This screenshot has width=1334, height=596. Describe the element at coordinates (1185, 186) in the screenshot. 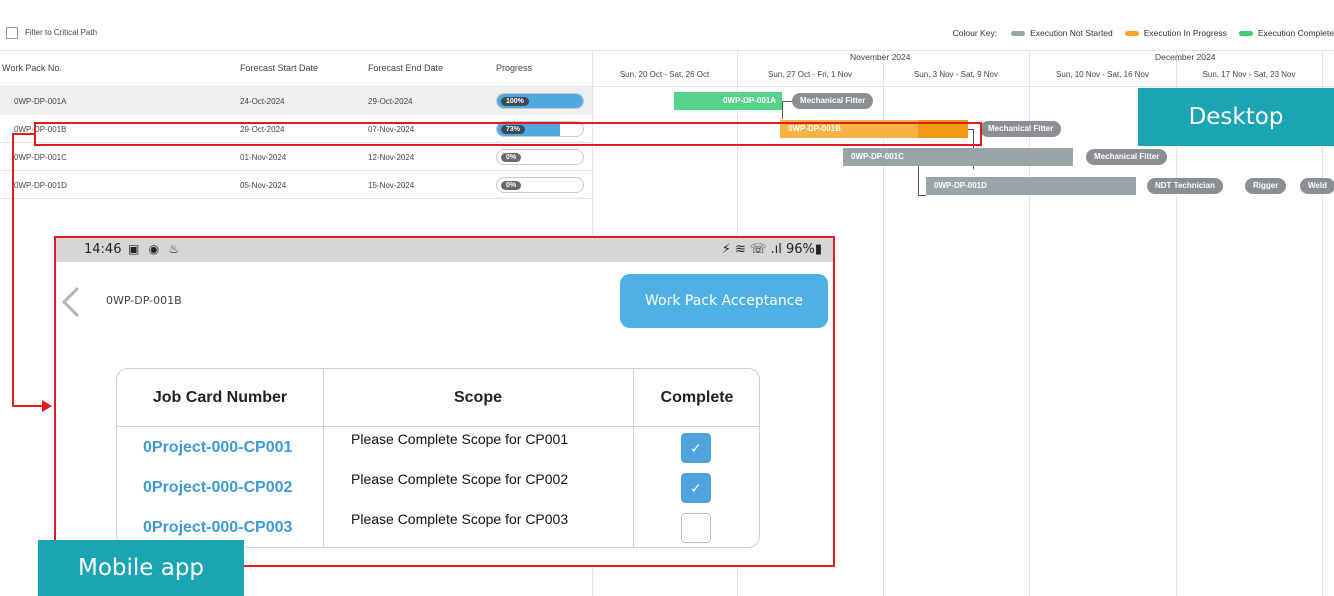

I see `resource-pill: NDT Technician` at that location.